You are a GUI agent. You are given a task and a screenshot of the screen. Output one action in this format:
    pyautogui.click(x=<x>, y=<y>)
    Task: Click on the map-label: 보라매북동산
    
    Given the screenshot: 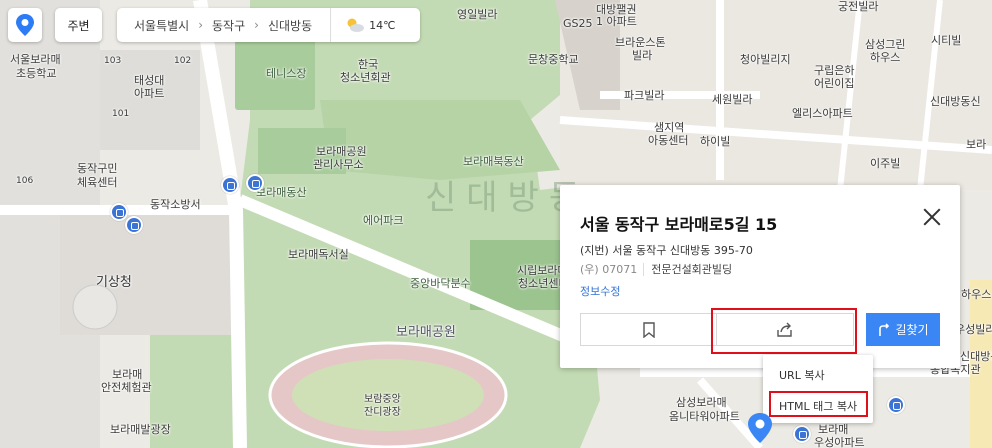 What is the action you would take?
    pyautogui.click(x=493, y=161)
    